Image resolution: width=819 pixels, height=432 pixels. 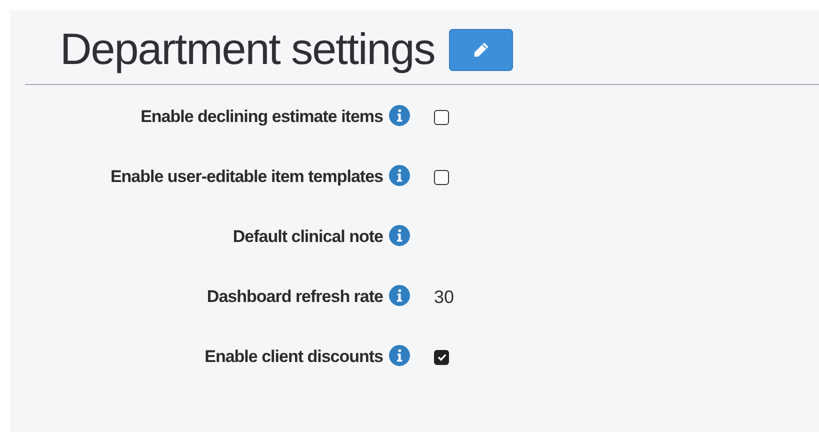 I want to click on setting-label: Enable declining estimate items, so click(x=261, y=116).